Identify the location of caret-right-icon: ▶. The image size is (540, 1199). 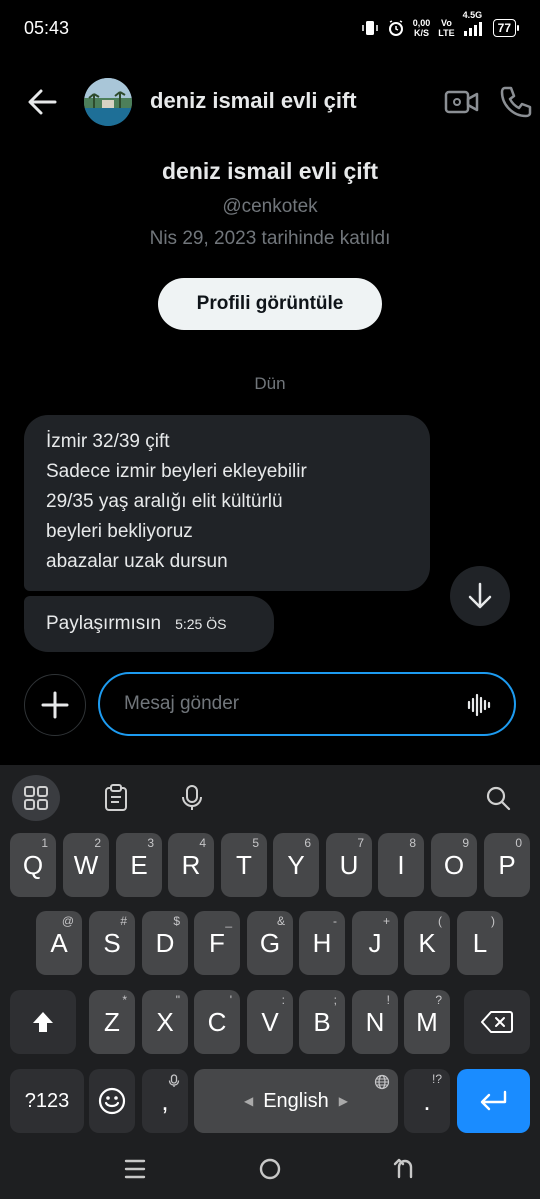
(343, 1101).